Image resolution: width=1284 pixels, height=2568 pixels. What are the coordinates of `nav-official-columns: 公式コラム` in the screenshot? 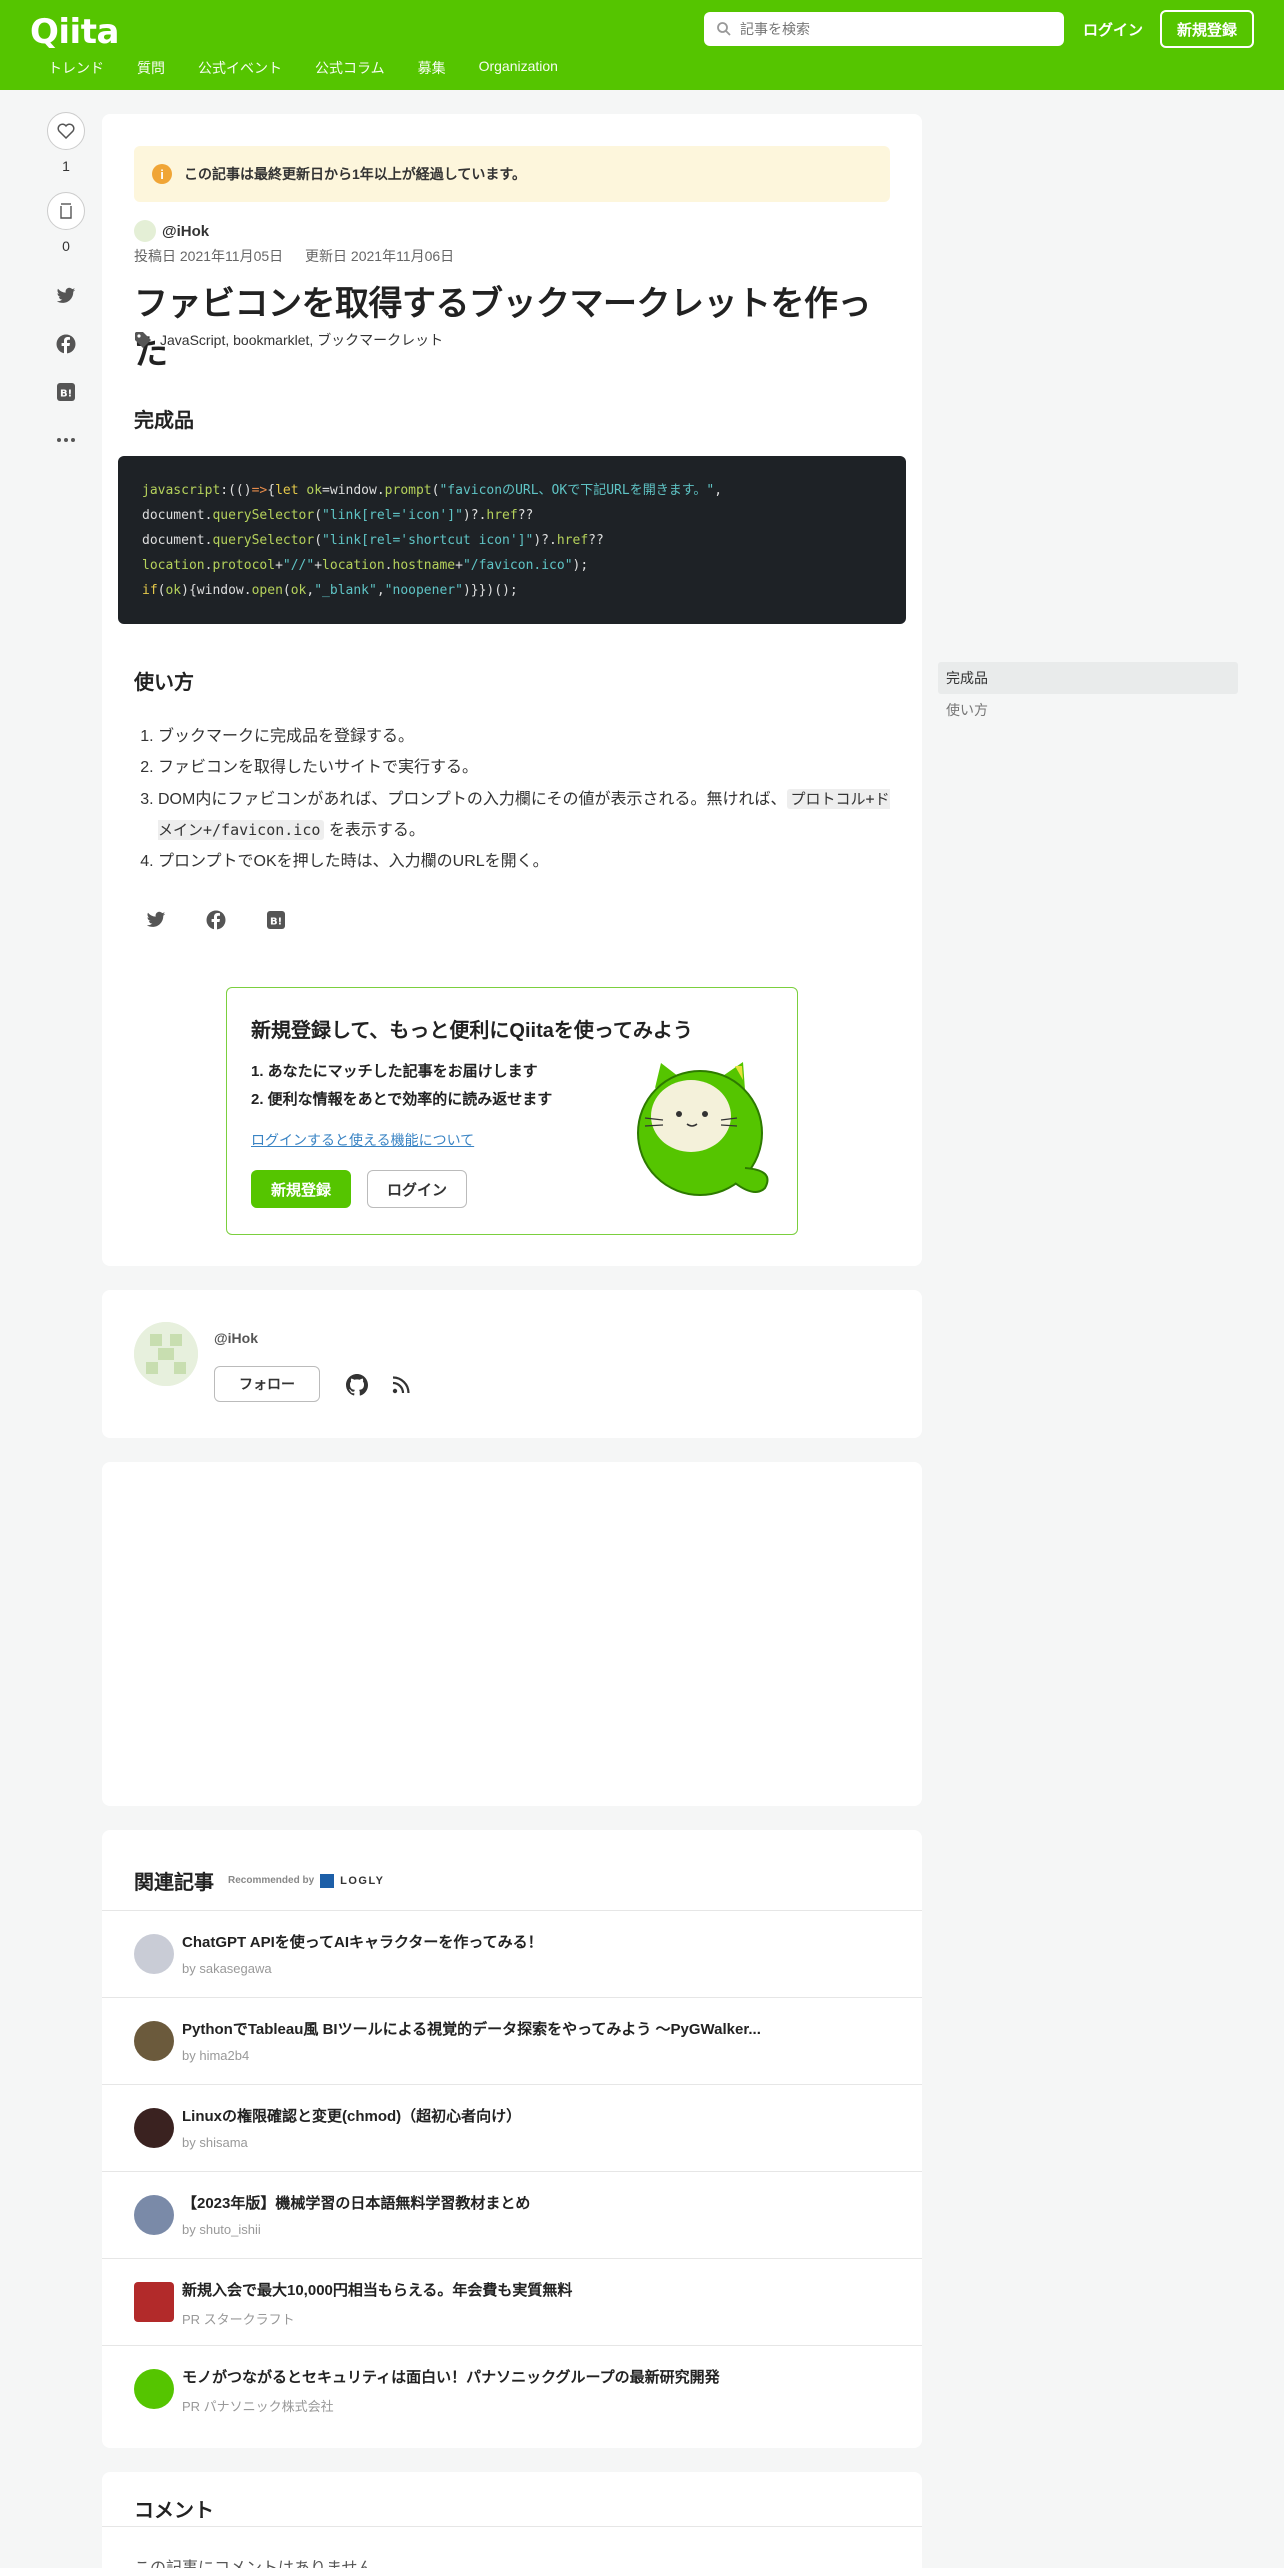 It's located at (350, 68).